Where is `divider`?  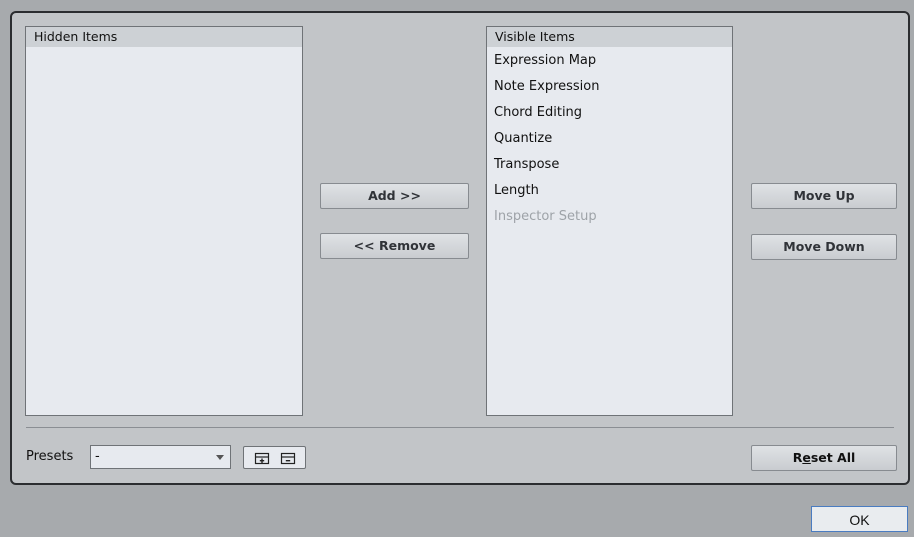
divider is located at coordinates (460, 427).